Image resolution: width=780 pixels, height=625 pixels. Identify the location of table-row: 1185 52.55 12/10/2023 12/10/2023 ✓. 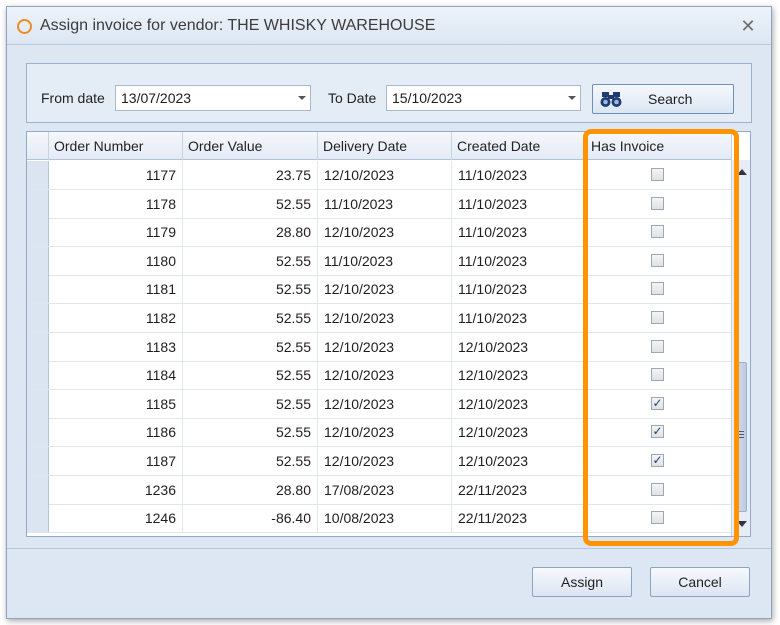
(379, 404).